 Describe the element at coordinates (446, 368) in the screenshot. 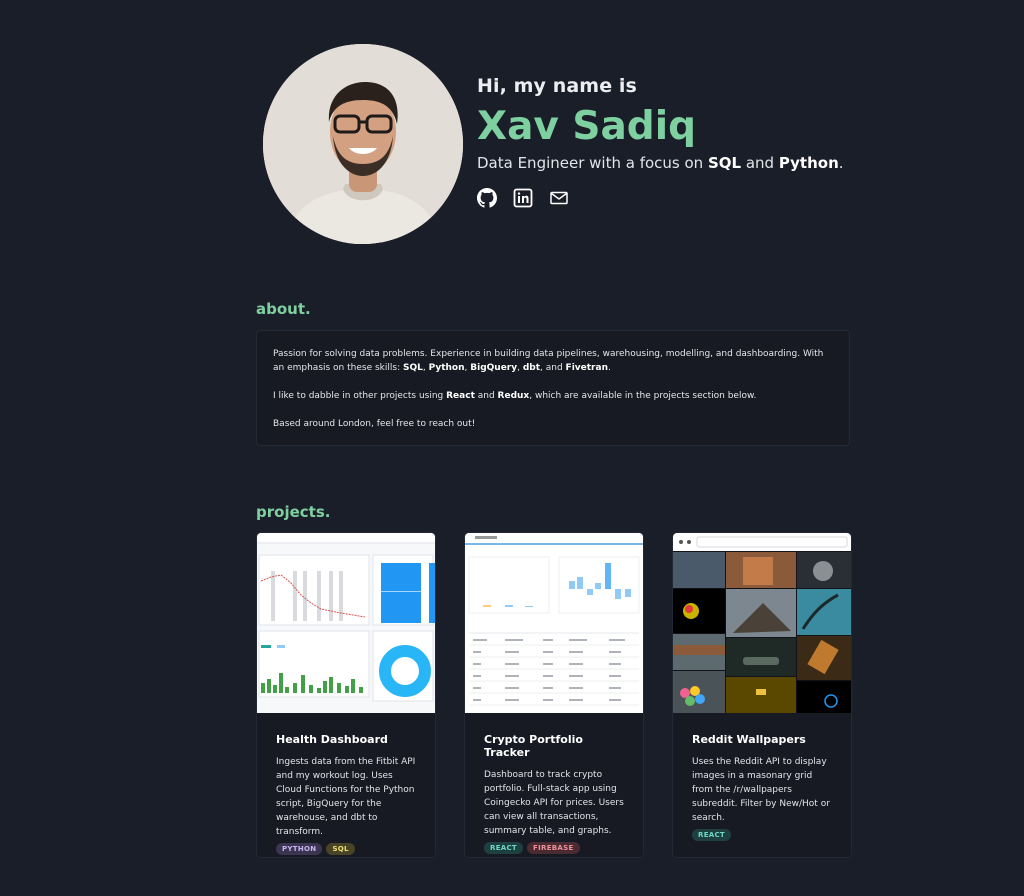

I see `skill-python: Python` at that location.